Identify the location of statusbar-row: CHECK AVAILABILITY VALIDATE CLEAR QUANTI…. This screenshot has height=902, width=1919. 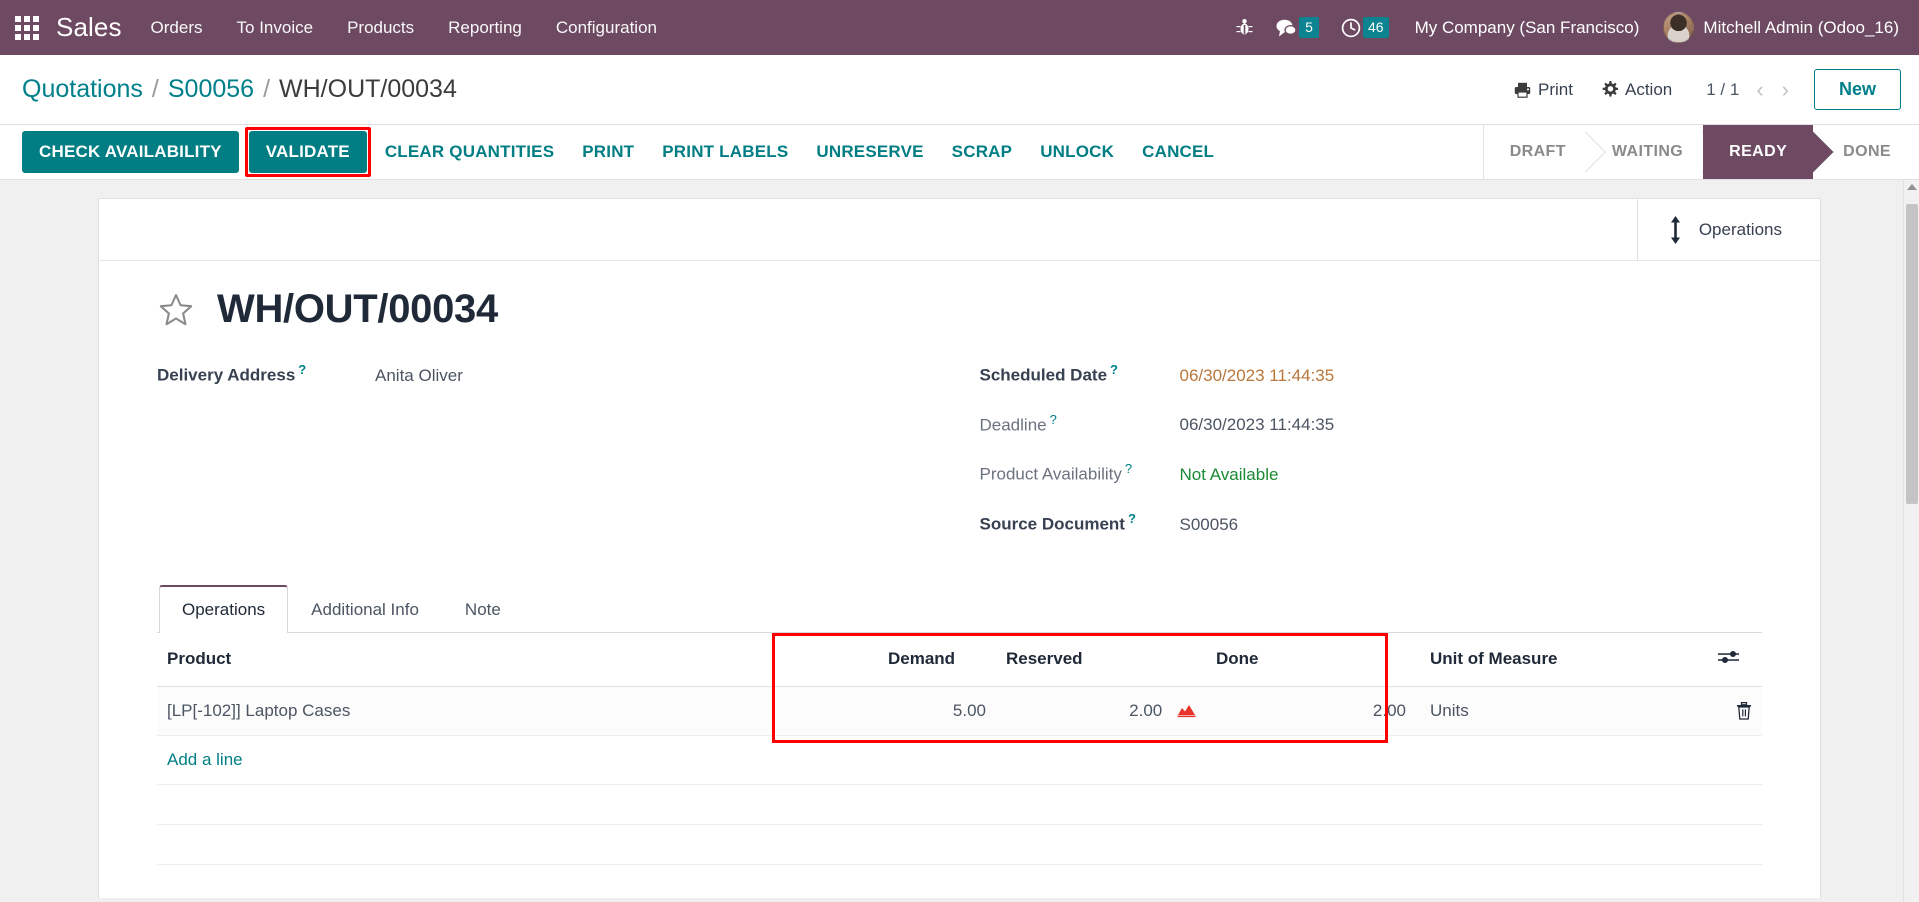
(959, 152).